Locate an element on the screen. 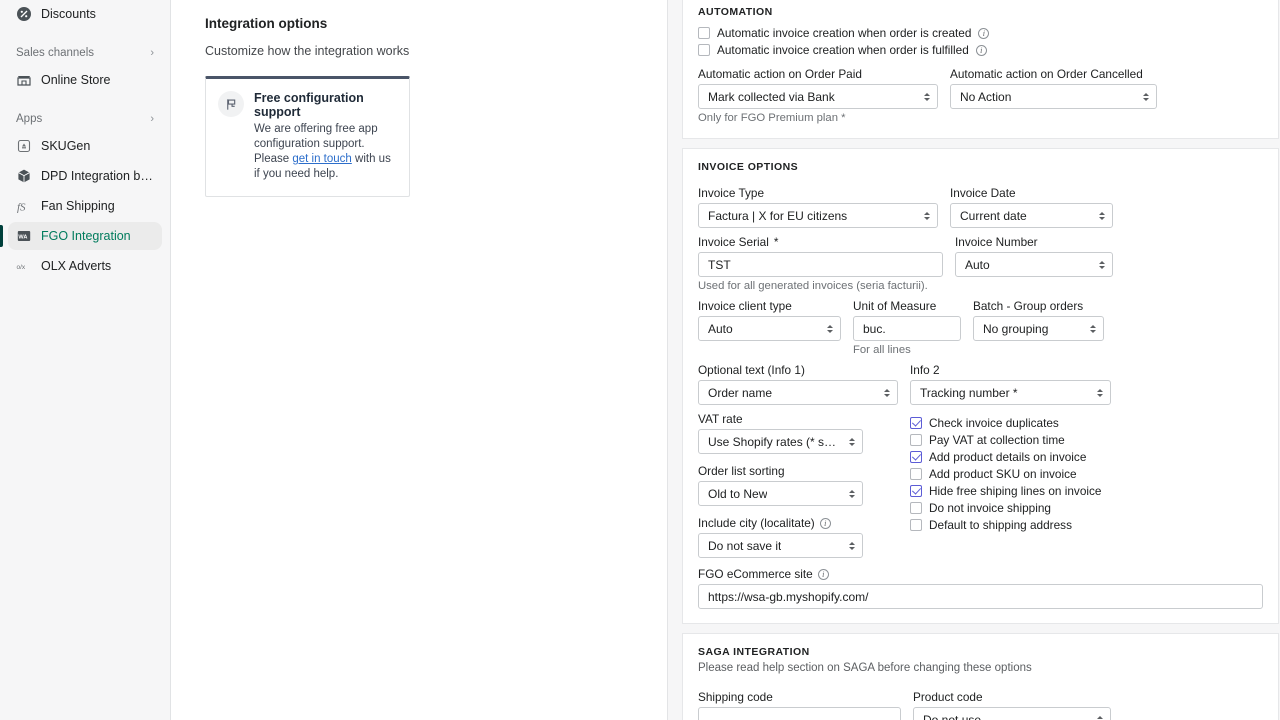  premium-plan-note: Only for FGO Premium plan * is located at coordinates (772, 118).